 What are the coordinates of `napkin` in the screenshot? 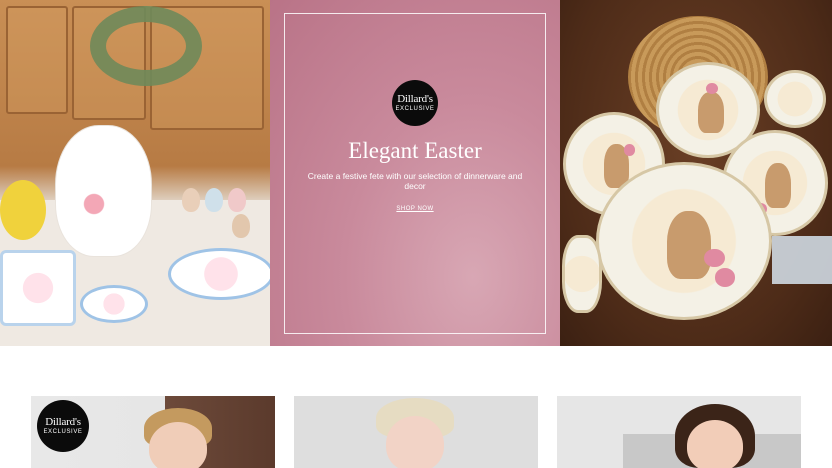 It's located at (802, 260).